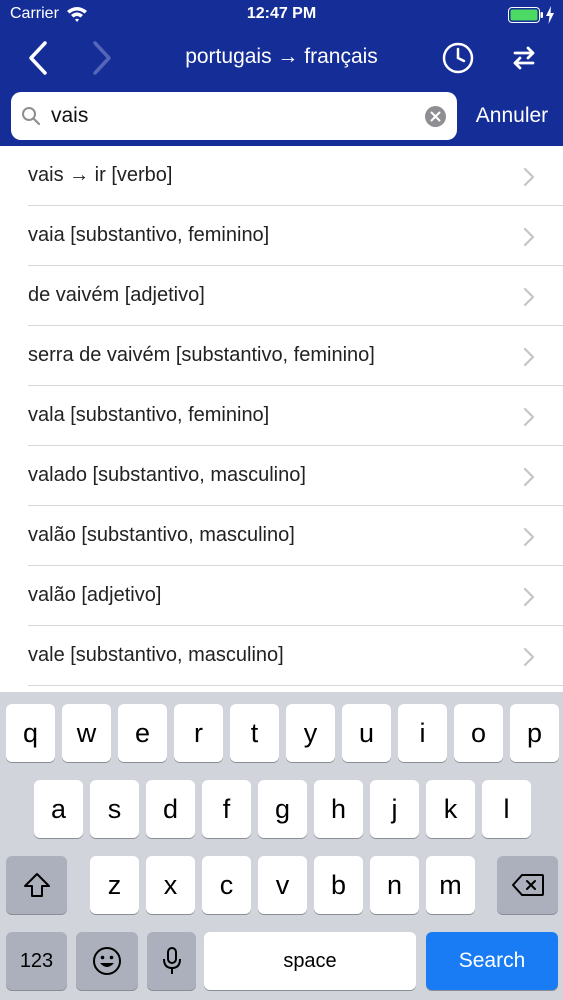  What do you see at coordinates (281, 416) in the screenshot?
I see `result-row: vala [substantivo, feminino]` at bounding box center [281, 416].